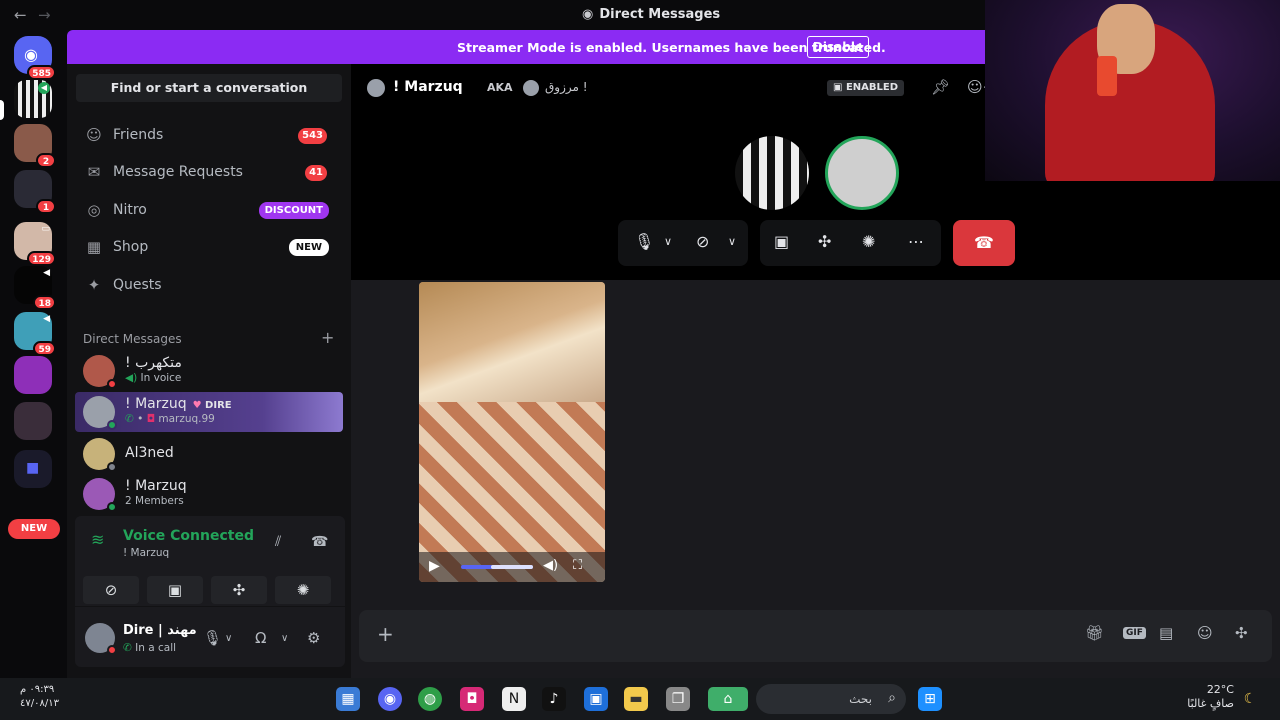 This screenshot has height=720, width=1280. What do you see at coordinates (44, 15) in the screenshot?
I see `forward-arrow-icon: →` at bounding box center [44, 15].